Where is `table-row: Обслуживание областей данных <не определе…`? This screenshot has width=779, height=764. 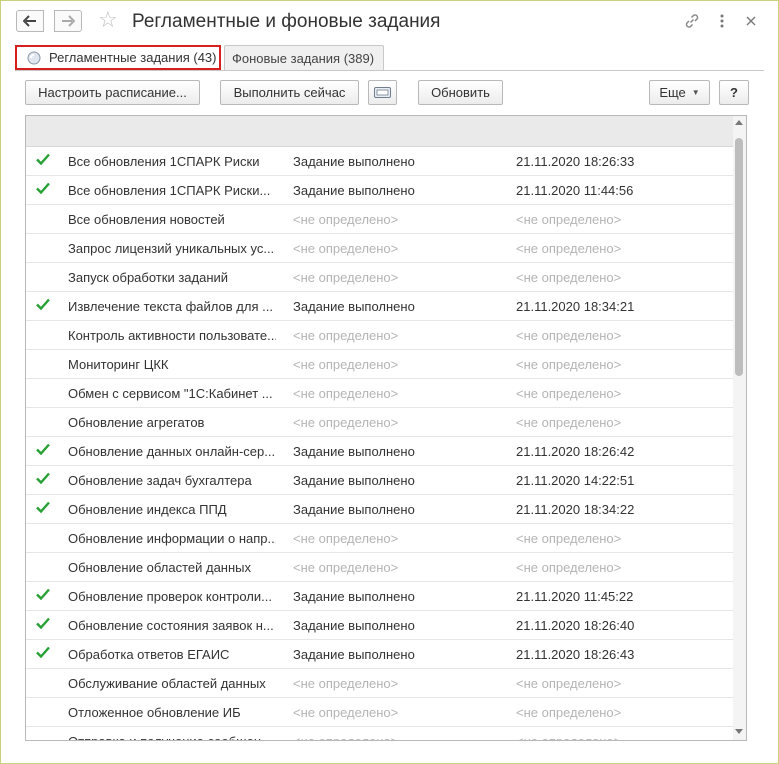 table-row: Обслуживание областей данных <не определе… is located at coordinates (380, 683).